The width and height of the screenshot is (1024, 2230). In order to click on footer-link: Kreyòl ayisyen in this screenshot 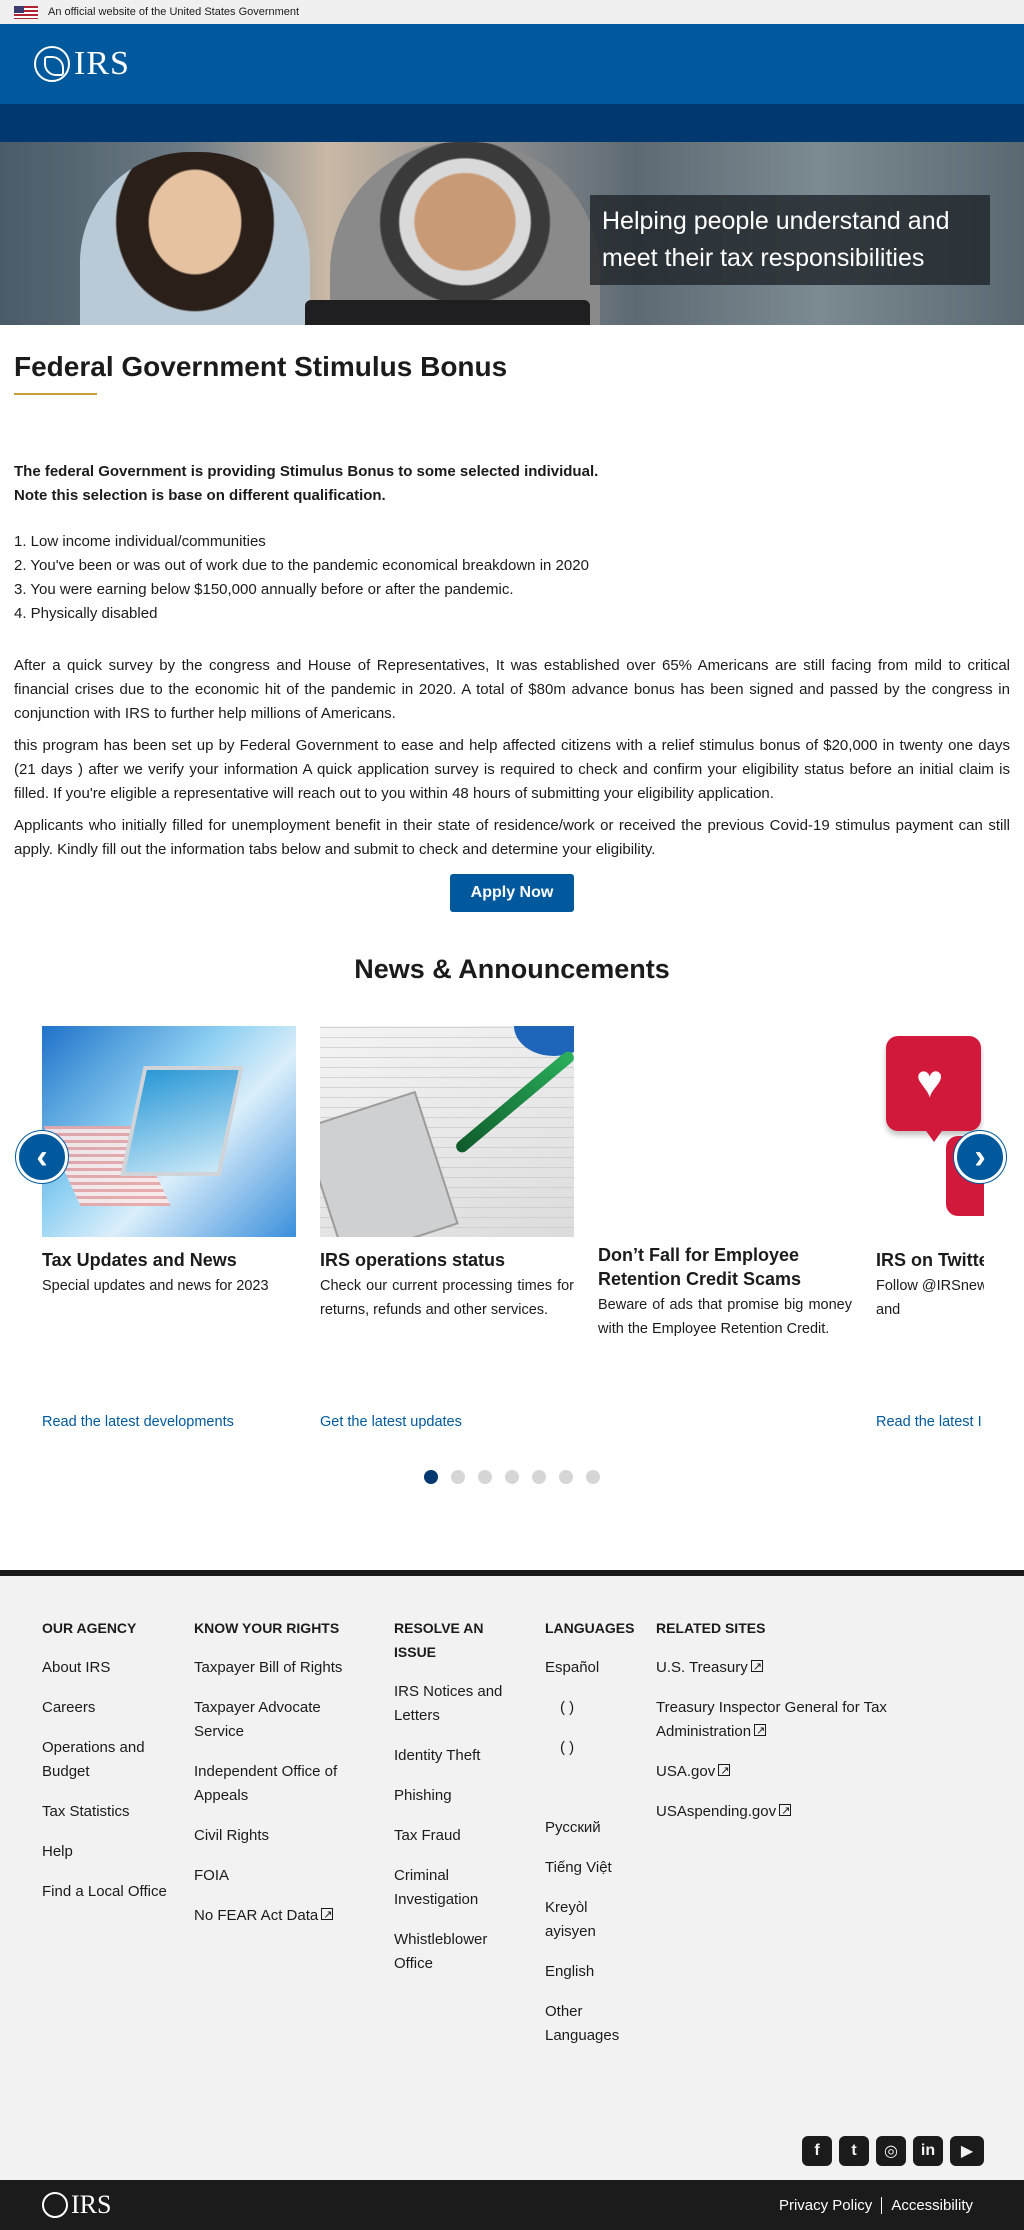, I will do `click(590, 1920)`.